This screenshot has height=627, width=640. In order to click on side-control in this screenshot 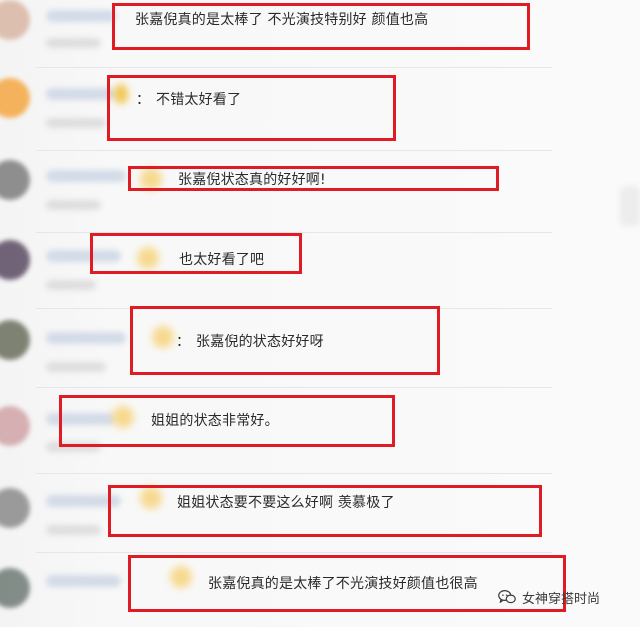, I will do `click(630, 206)`.